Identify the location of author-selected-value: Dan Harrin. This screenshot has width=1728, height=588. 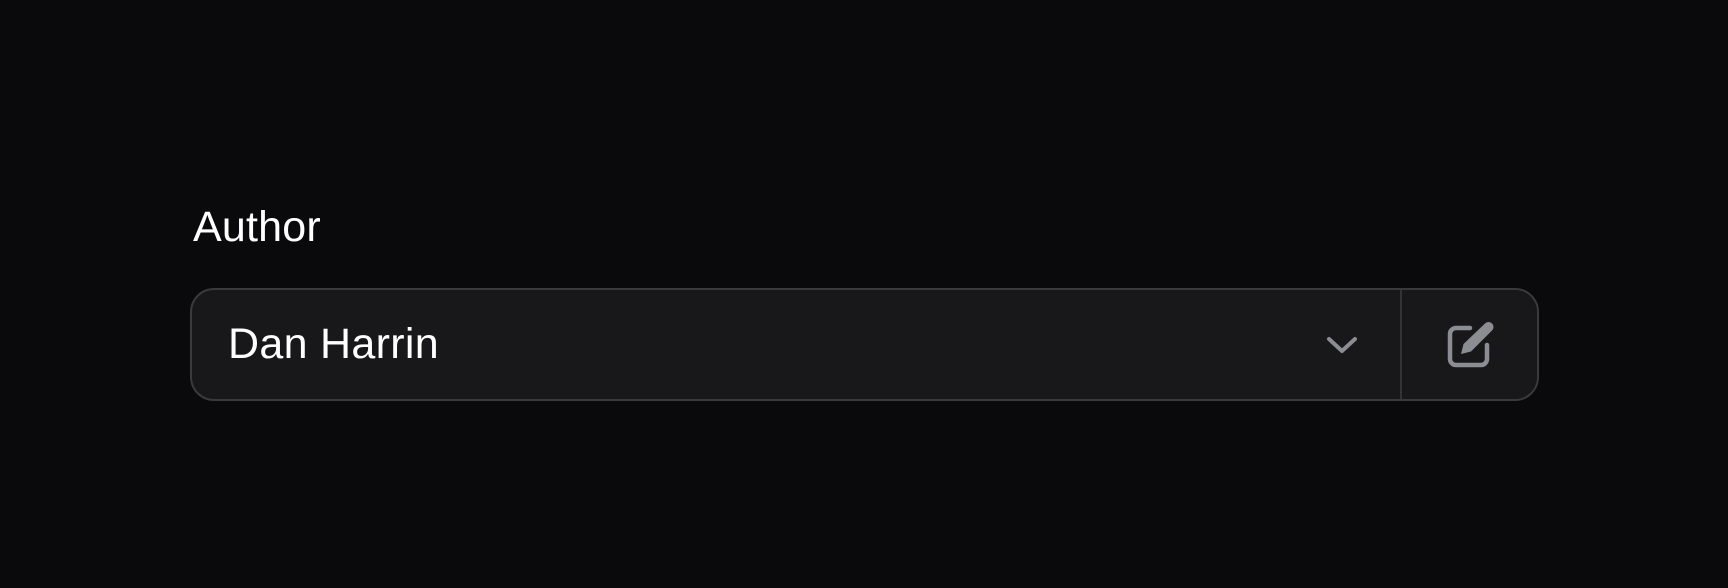
(333, 344).